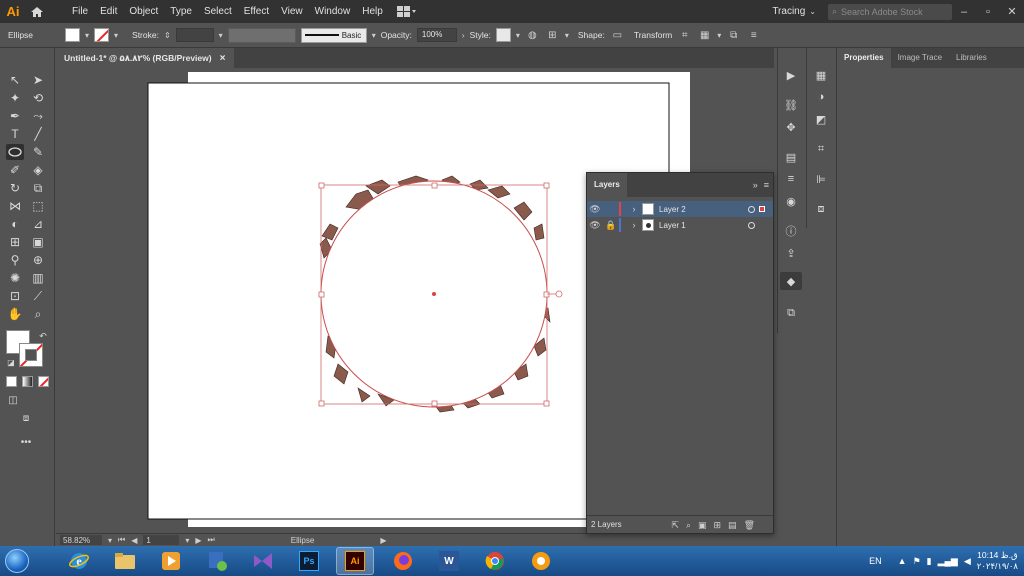 This screenshot has width=1024, height=576. Describe the element at coordinates (821, 149) in the screenshot. I see `transform-panel-icon: ⌗` at that location.